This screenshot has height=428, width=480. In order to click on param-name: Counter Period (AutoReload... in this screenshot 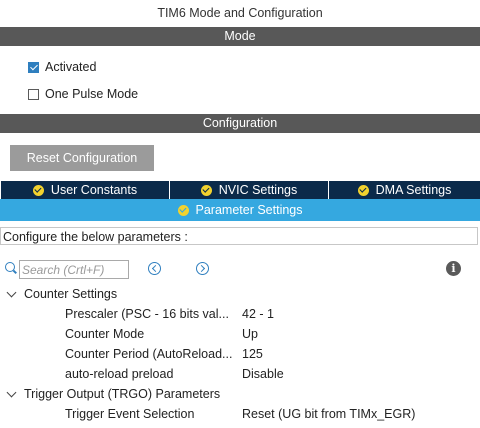, I will do `click(153, 354)`.